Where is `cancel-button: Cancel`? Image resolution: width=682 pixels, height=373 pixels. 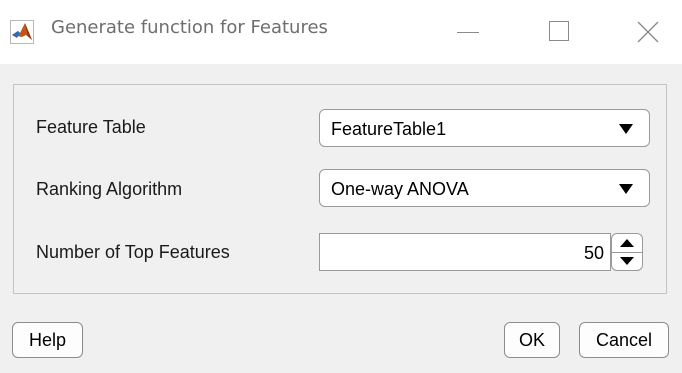
cancel-button: Cancel is located at coordinates (624, 340).